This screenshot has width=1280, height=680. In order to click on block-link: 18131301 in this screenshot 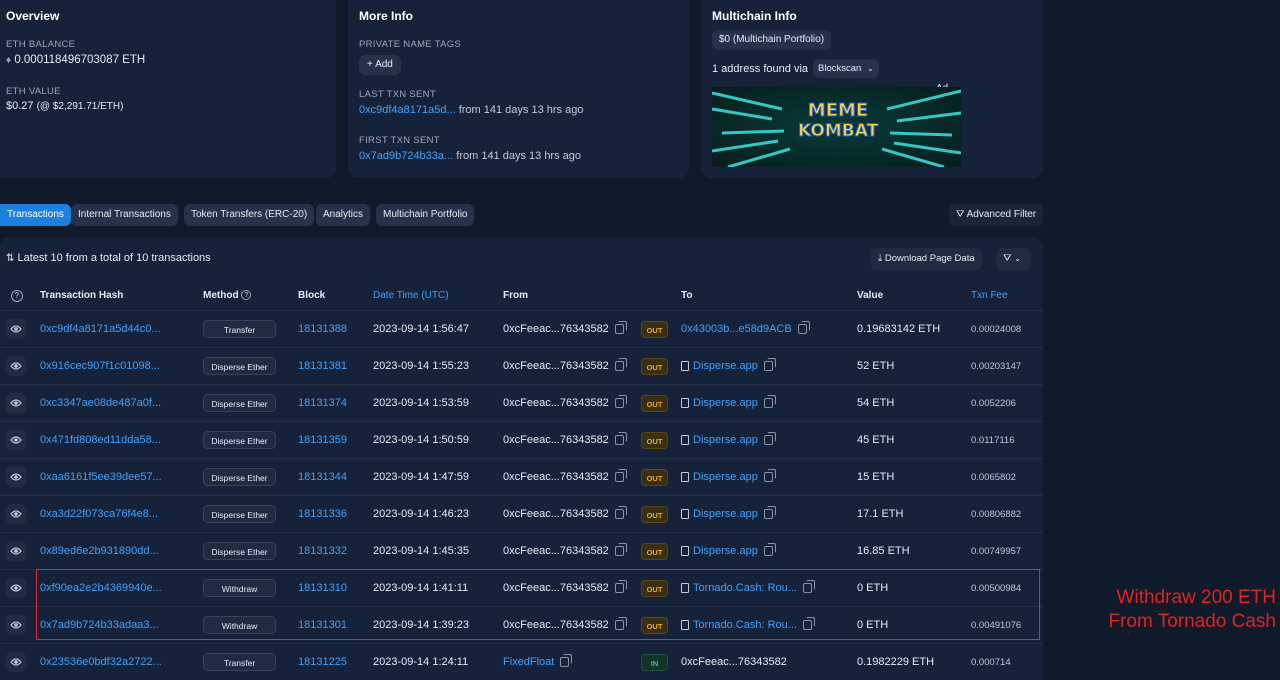, I will do `click(322, 625)`.